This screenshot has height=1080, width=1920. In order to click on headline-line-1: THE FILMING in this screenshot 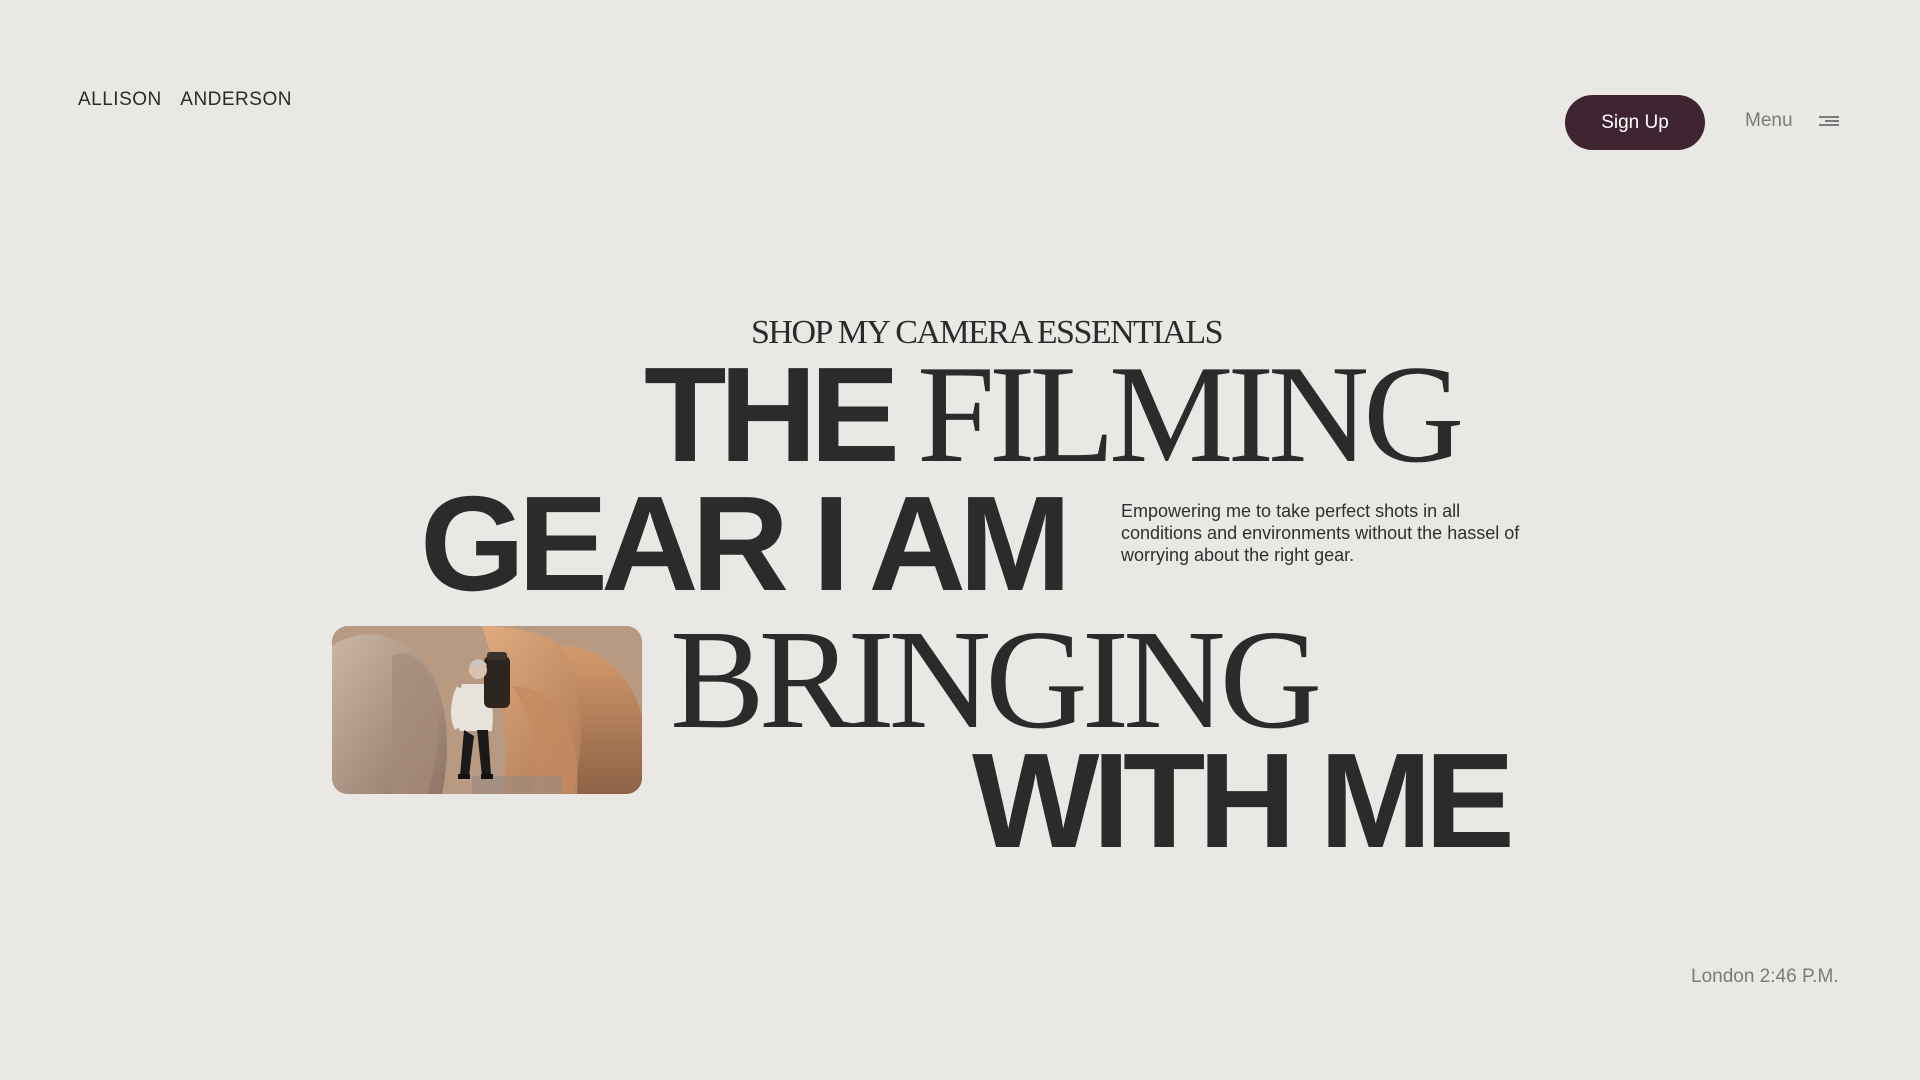, I will do `click(1054, 415)`.